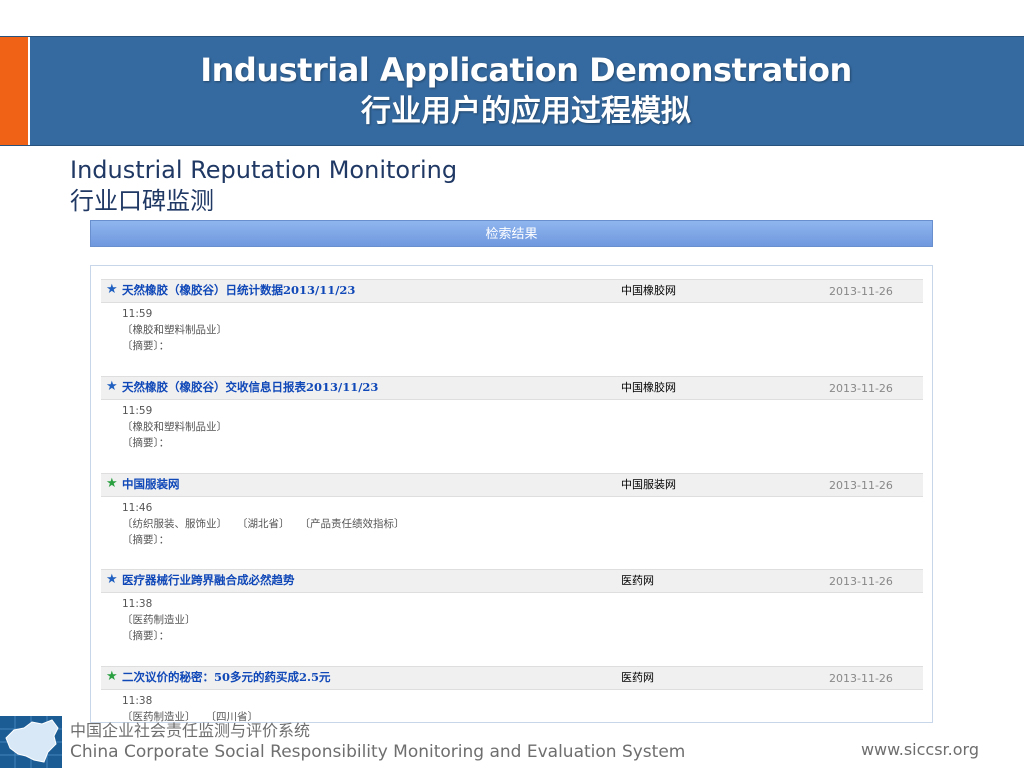 The width and height of the screenshot is (1024, 768). Describe the element at coordinates (226, 677) in the screenshot. I see `result-title-link: 二次议价的秘密：50多元的药买成2.5元` at that location.